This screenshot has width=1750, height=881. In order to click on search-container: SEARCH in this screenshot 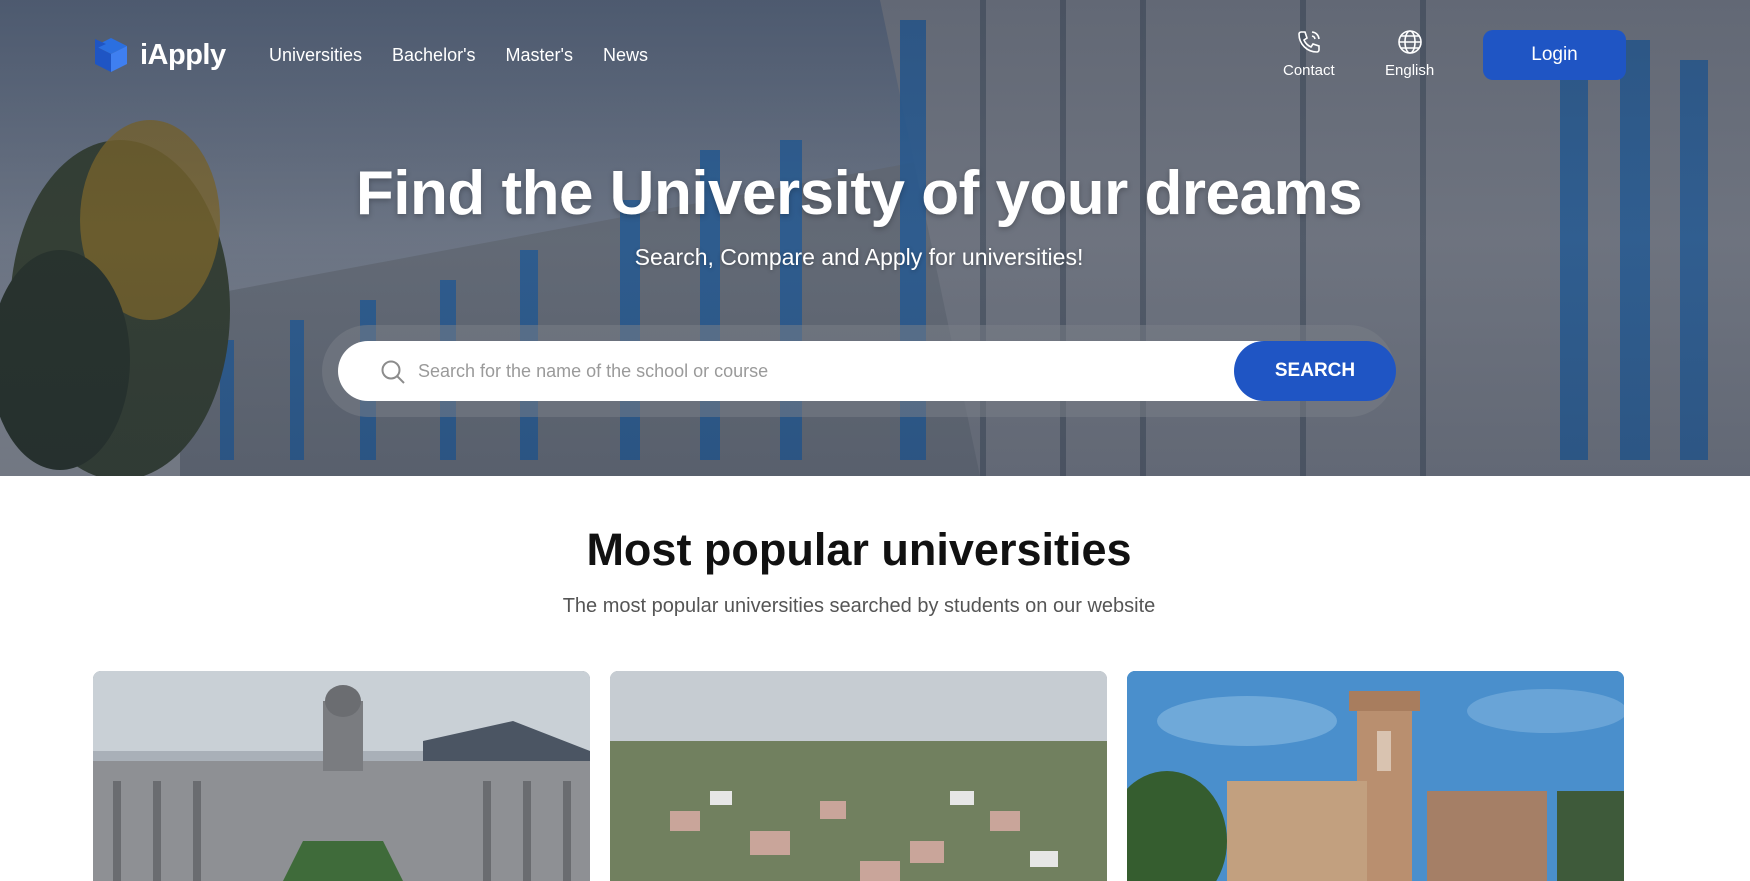, I will do `click(859, 371)`.